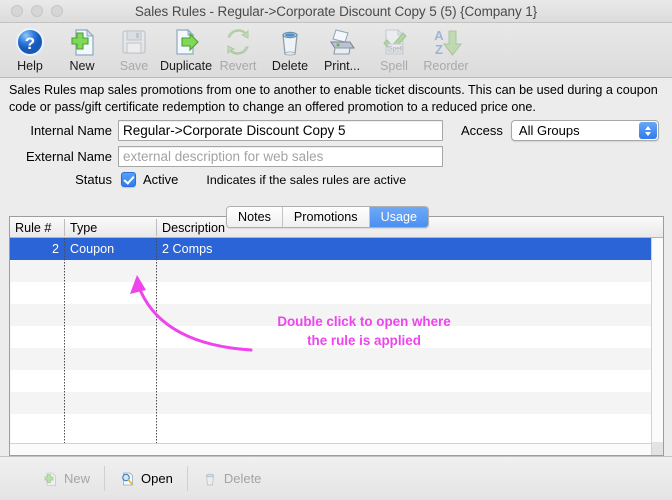 Image resolution: width=672 pixels, height=500 pixels. What do you see at coordinates (482, 130) in the screenshot?
I see `access-label: Access` at bounding box center [482, 130].